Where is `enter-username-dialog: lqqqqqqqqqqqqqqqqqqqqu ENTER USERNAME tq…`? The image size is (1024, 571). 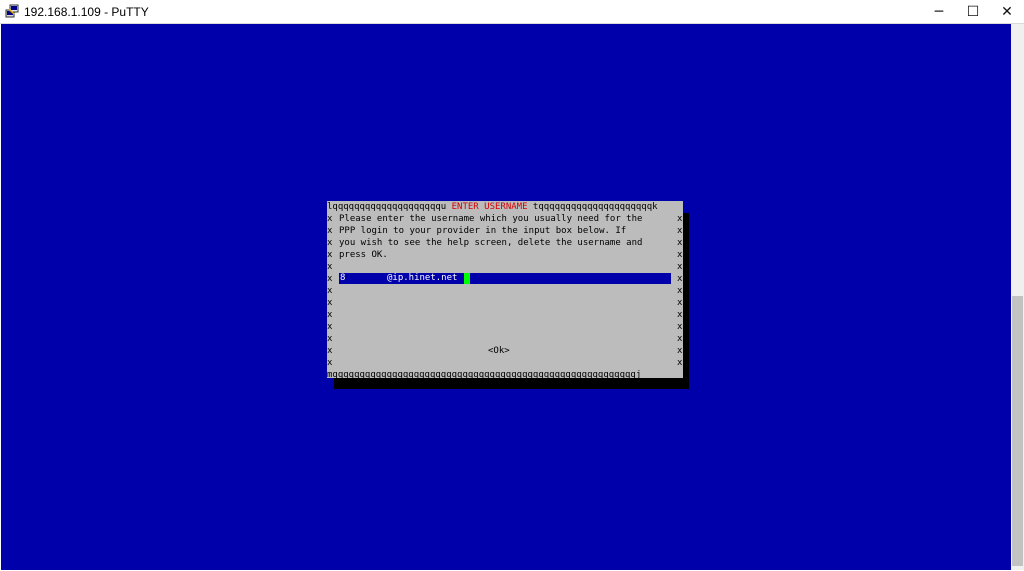
enter-username-dialog: lqqqqqqqqqqqqqqqqqqqqu ENTER USERNAME tq… is located at coordinates (505, 289).